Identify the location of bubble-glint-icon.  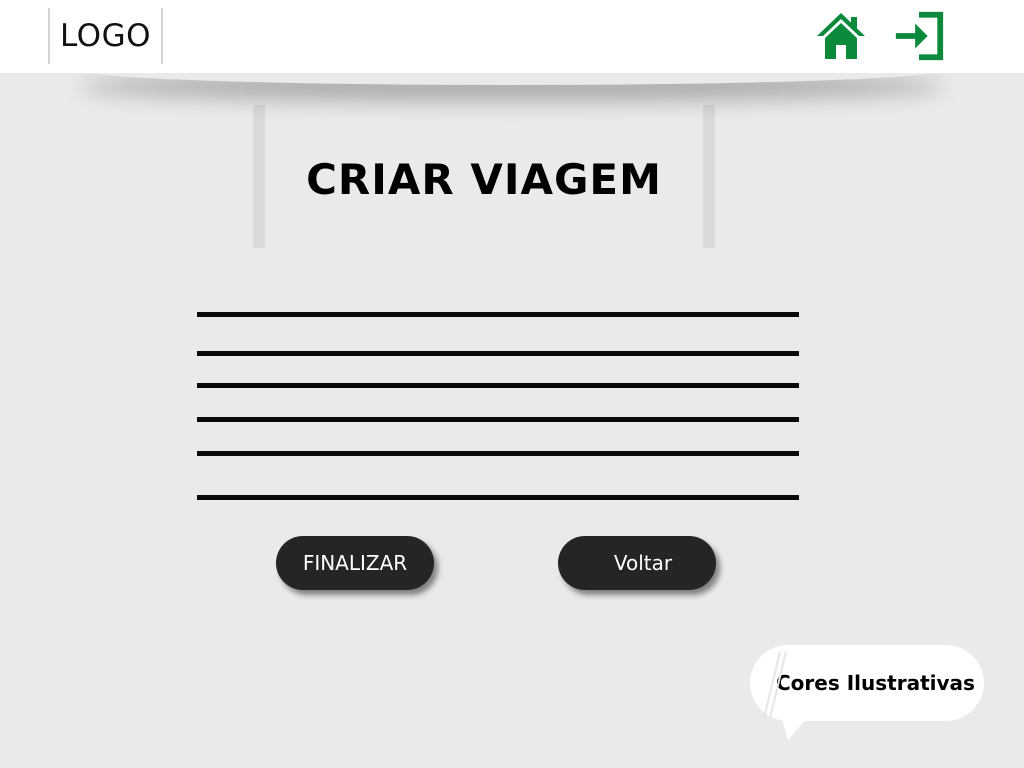
(775, 685).